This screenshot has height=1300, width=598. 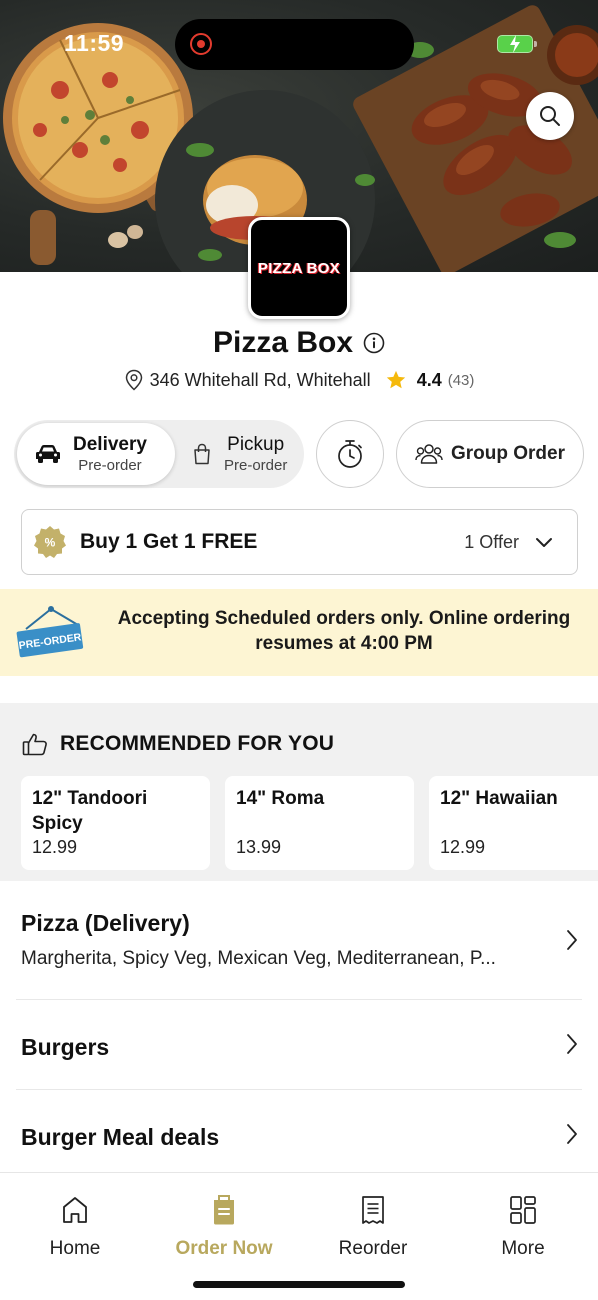 What do you see at coordinates (197, 743) in the screenshot?
I see `recommended-title: RECOMMENDED FOR YOU` at bounding box center [197, 743].